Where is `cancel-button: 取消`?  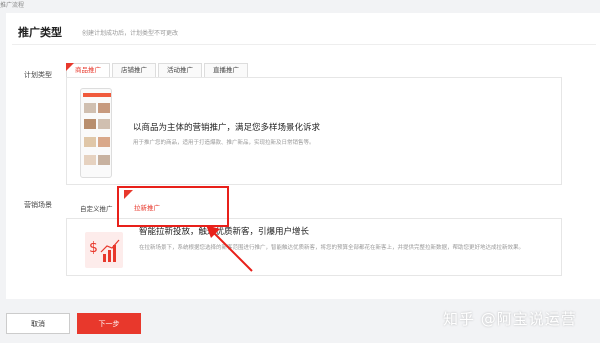 cancel-button: 取消 is located at coordinates (38, 323).